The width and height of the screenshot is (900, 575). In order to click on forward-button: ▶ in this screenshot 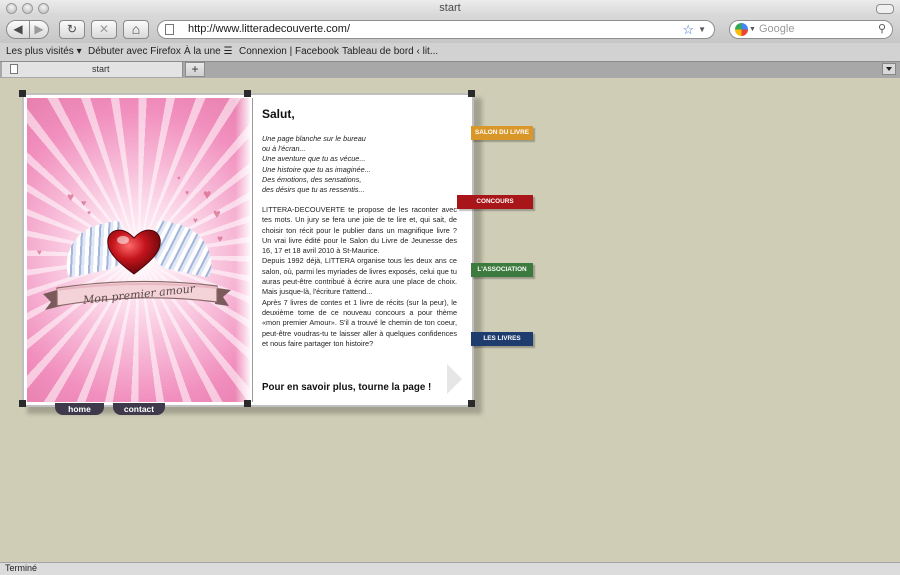, I will do `click(39, 29)`.